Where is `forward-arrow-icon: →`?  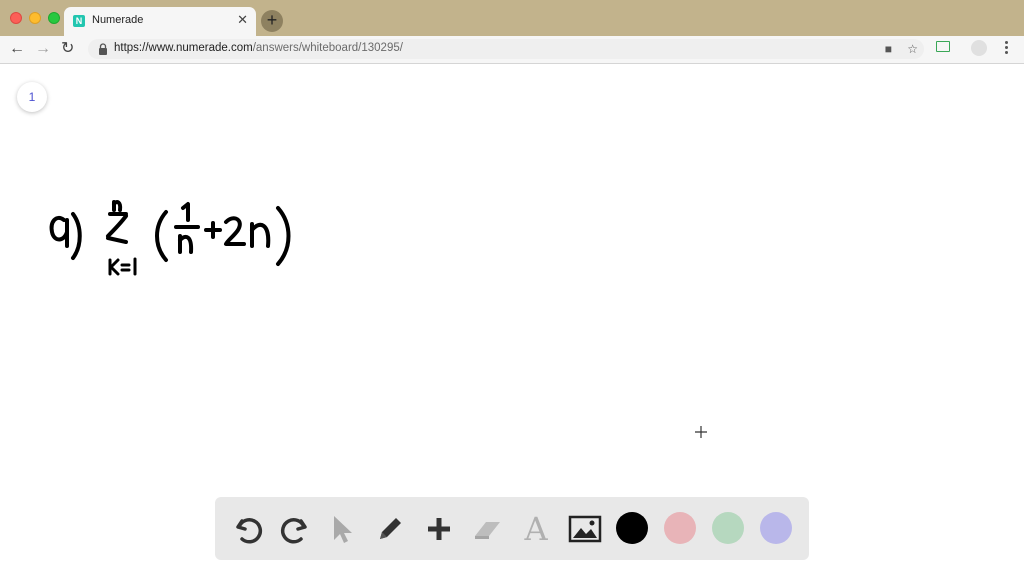 forward-arrow-icon: → is located at coordinates (43, 49).